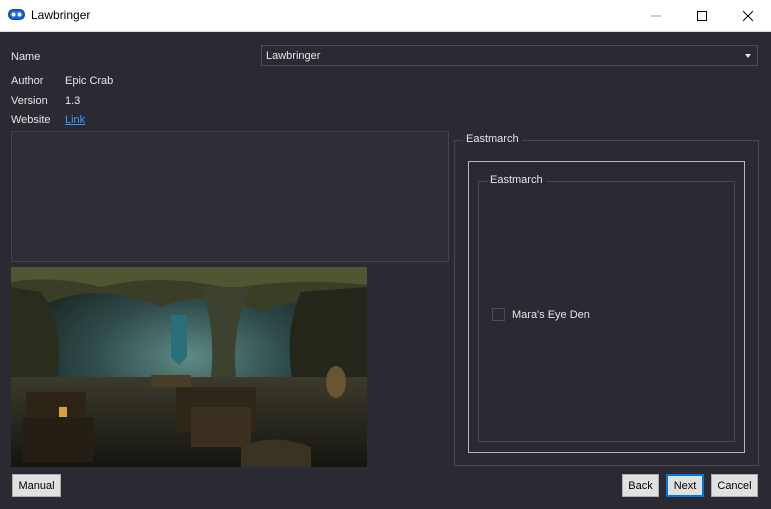 Image resolution: width=771 pixels, height=509 pixels. I want to click on window-title: Lawbringer, so click(61, 15).